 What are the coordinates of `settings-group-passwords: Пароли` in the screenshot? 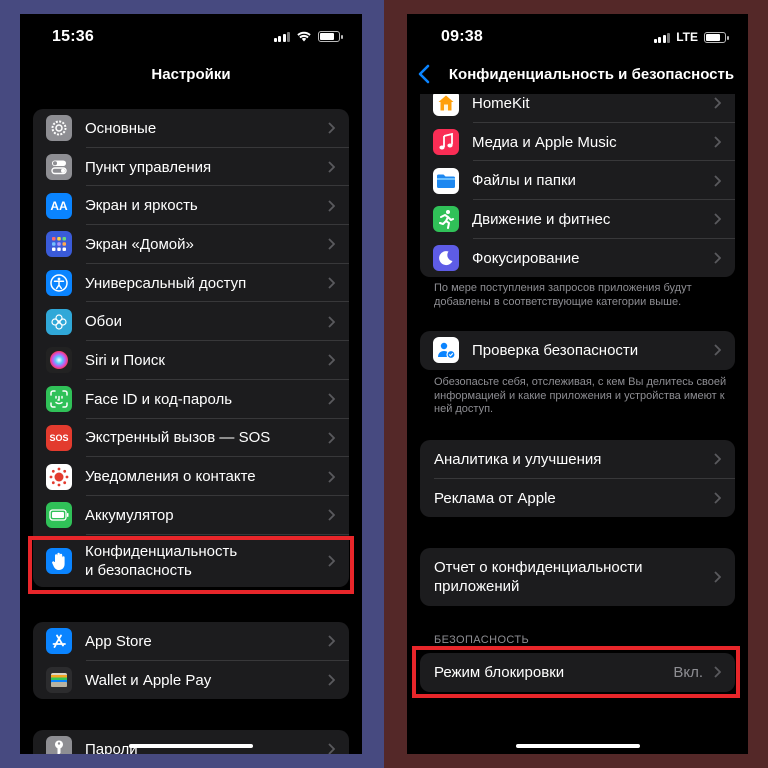 It's located at (191, 742).